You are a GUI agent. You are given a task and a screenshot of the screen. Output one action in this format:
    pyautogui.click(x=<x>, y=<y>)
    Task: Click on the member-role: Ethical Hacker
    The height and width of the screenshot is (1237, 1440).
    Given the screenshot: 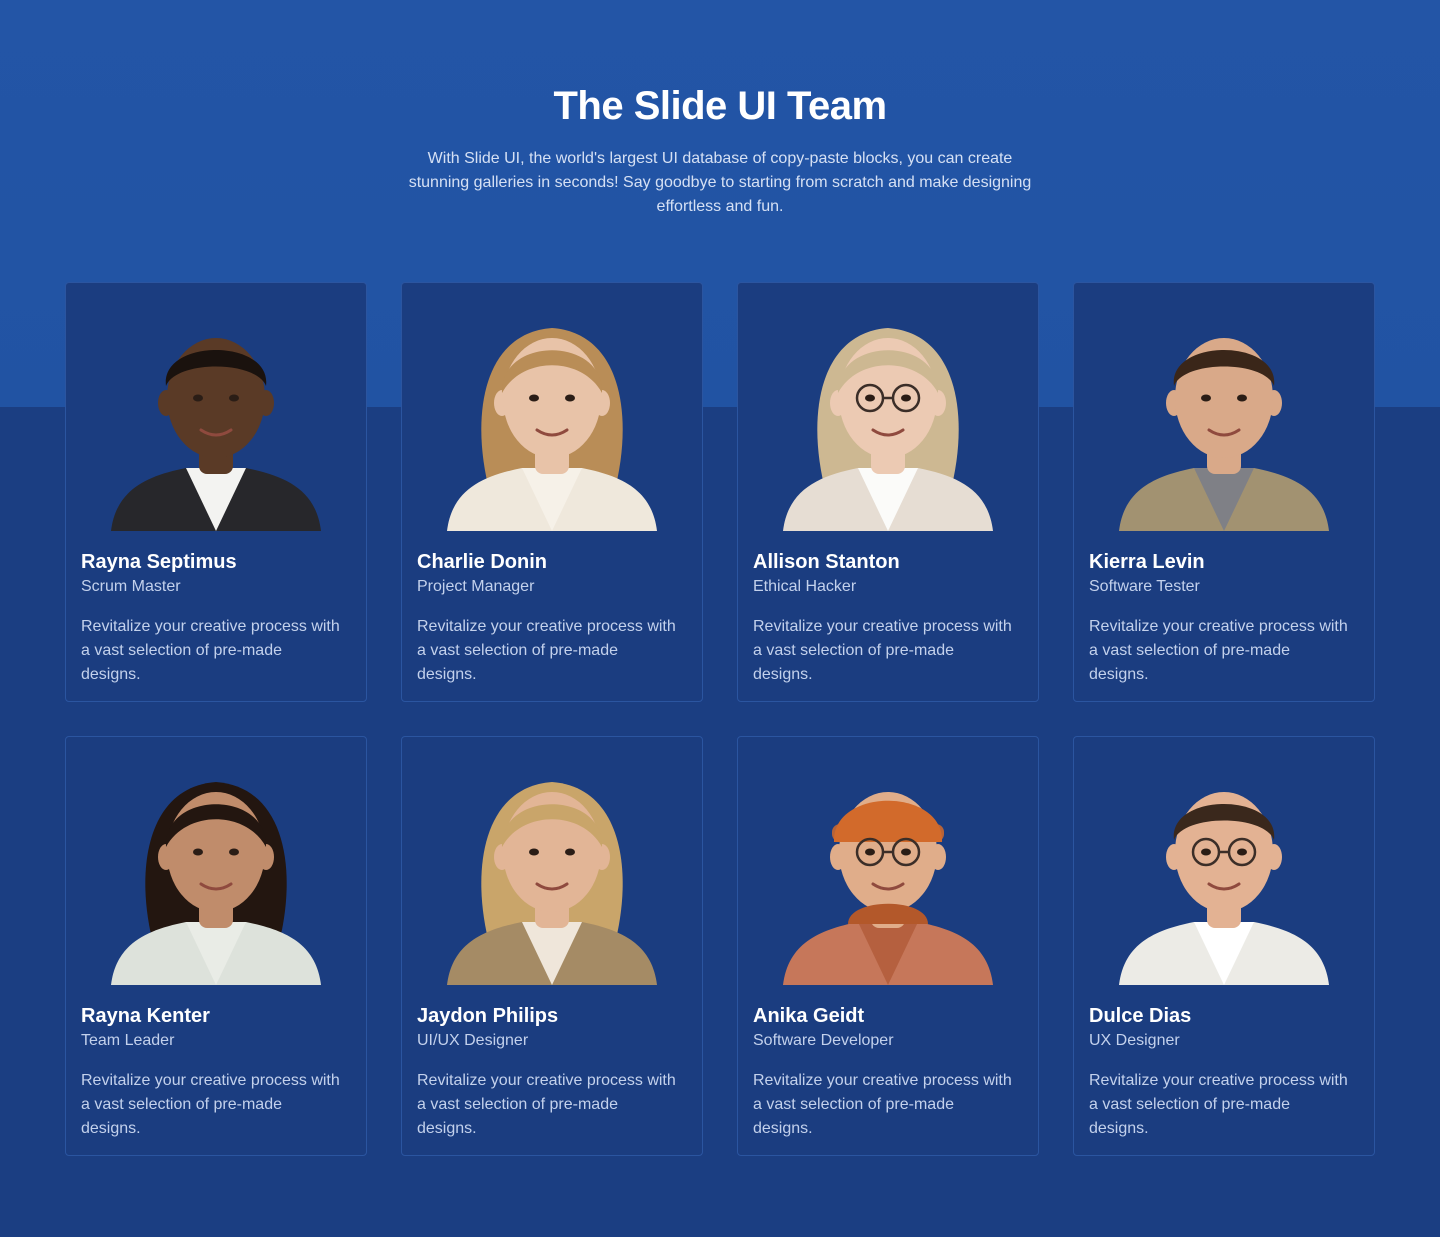 What is the action you would take?
    pyautogui.click(x=805, y=586)
    